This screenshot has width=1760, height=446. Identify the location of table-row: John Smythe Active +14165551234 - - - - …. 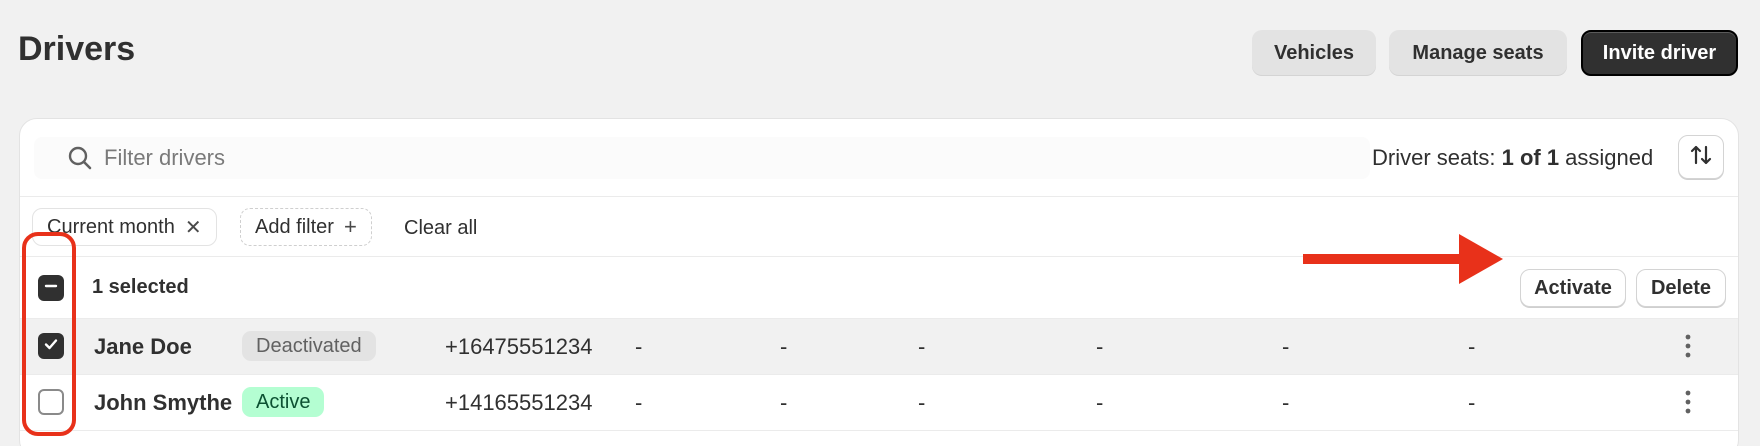
(879, 403).